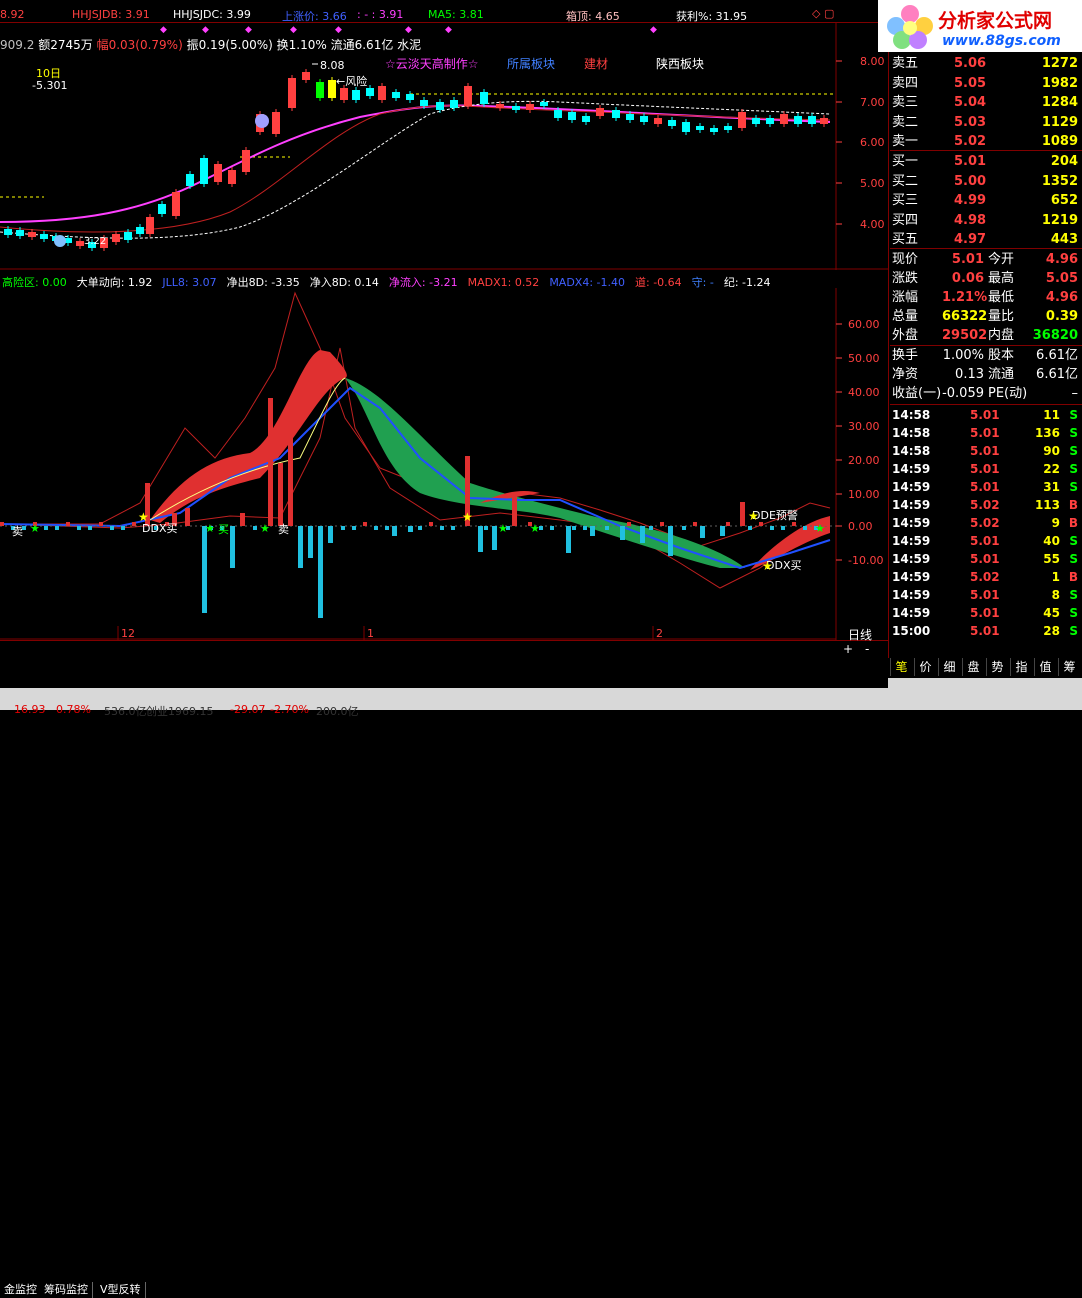 The width and height of the screenshot is (1082, 1298). What do you see at coordinates (1045, 667) in the screenshot?
I see `side-tab: 值` at bounding box center [1045, 667].